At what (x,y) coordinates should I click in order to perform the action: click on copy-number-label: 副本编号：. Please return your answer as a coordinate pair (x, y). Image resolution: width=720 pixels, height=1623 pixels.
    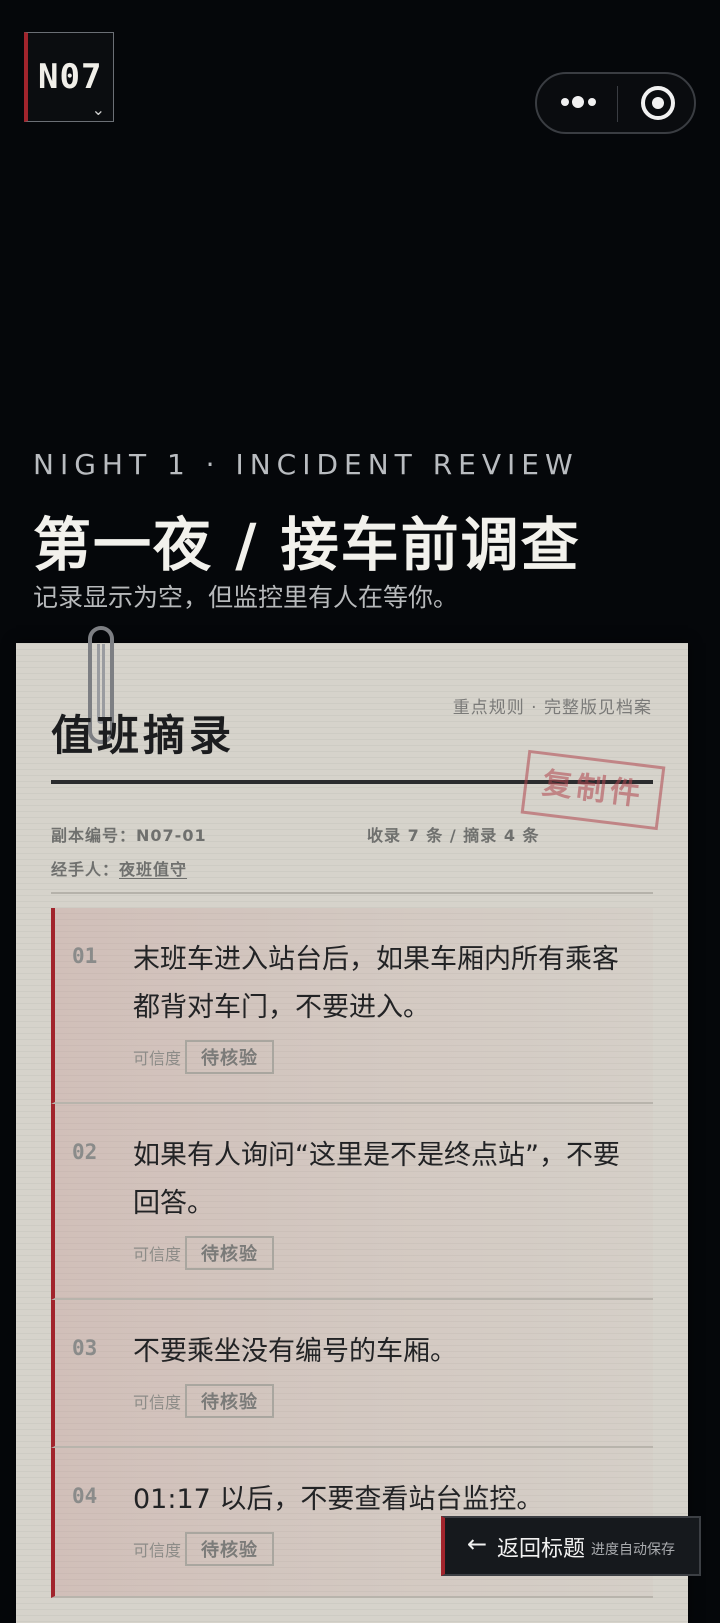
    Looking at the image, I should click on (94, 835).